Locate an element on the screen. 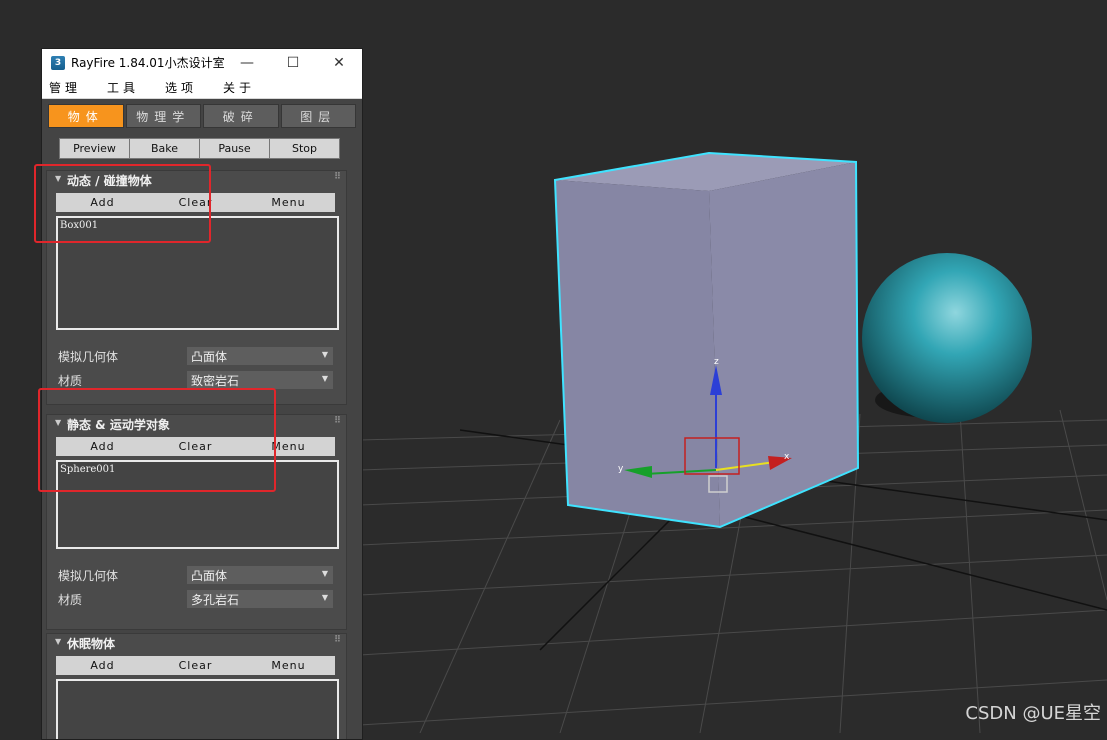  gizmo-z-label: z is located at coordinates (716, 362).